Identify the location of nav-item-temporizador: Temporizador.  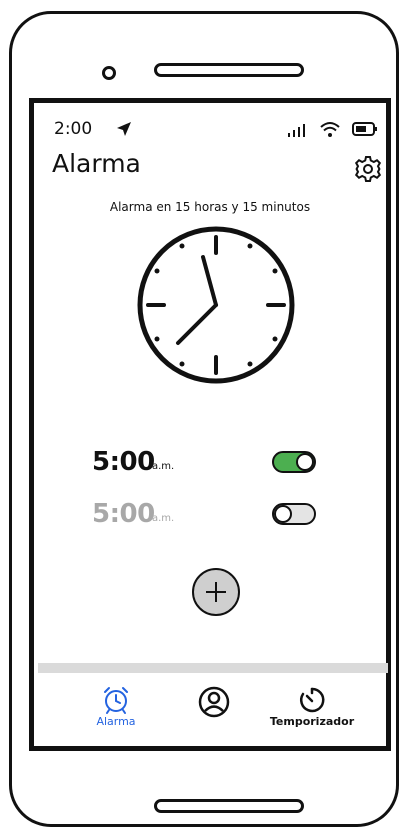
(312, 706).